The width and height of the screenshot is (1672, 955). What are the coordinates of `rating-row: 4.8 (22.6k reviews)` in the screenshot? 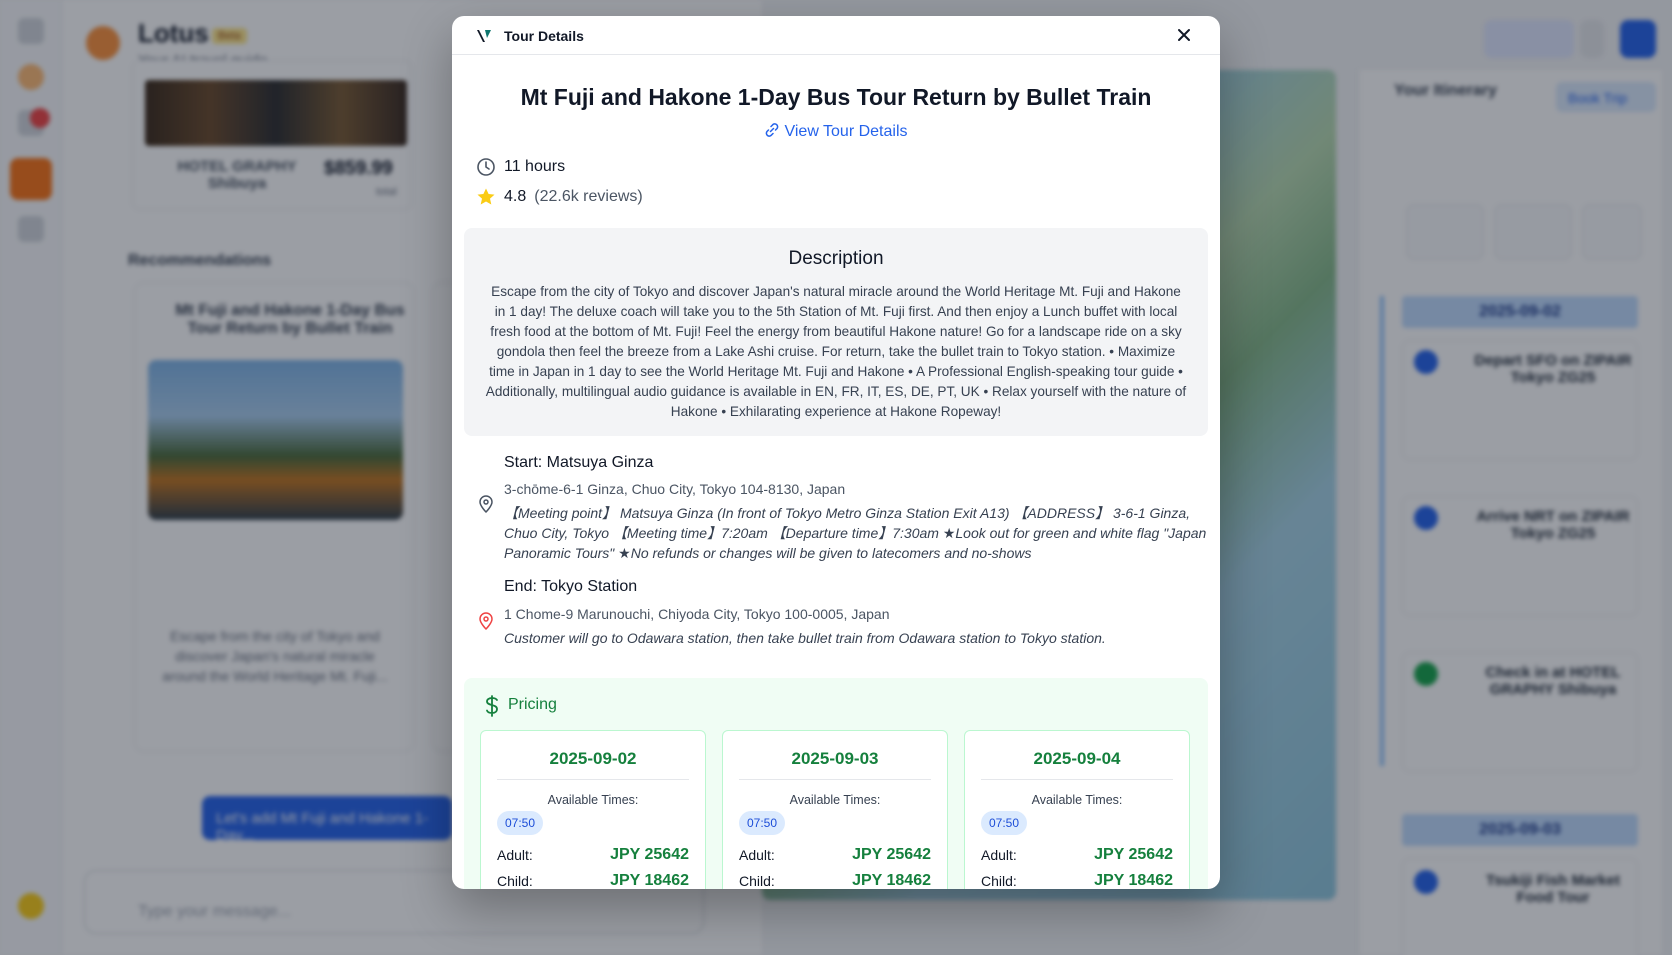 It's located at (559, 197).